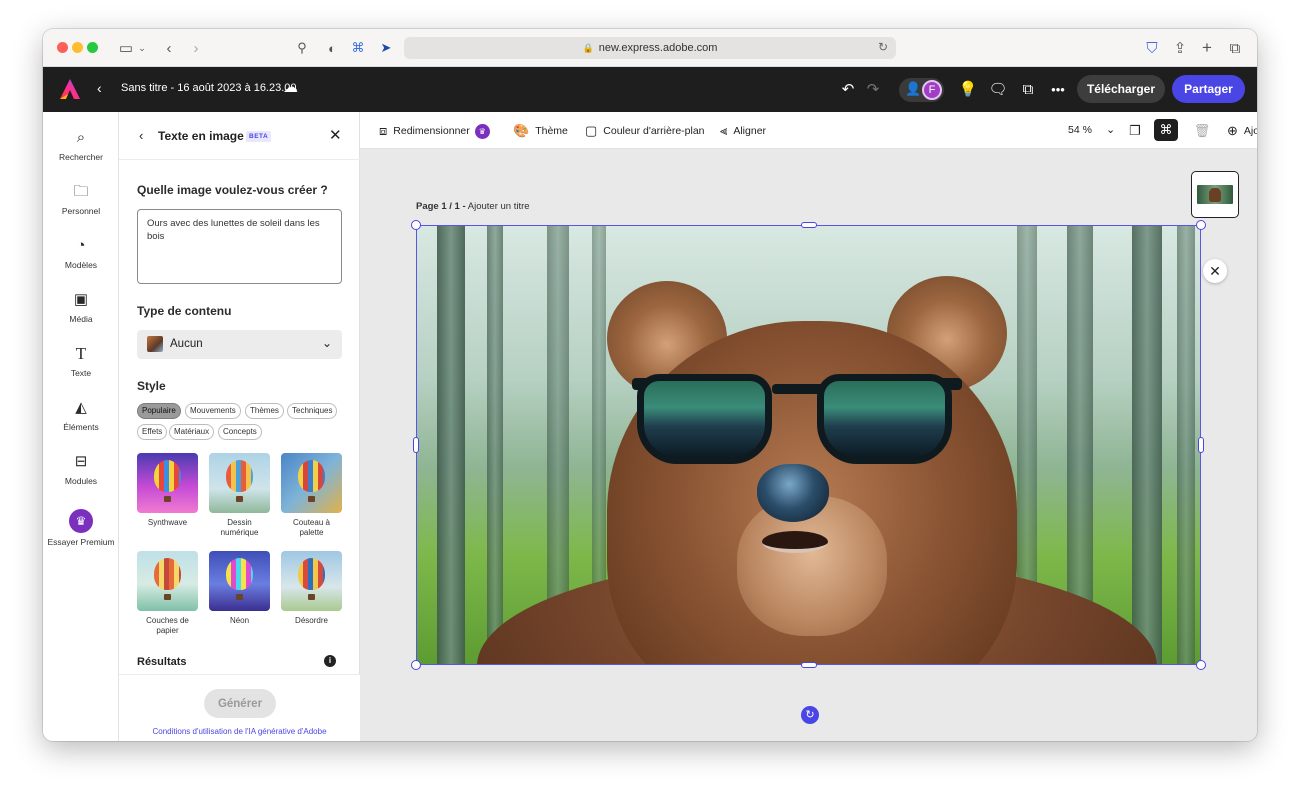  What do you see at coordinates (1058, 89) in the screenshot?
I see `more-options-icon: •••` at bounding box center [1058, 89].